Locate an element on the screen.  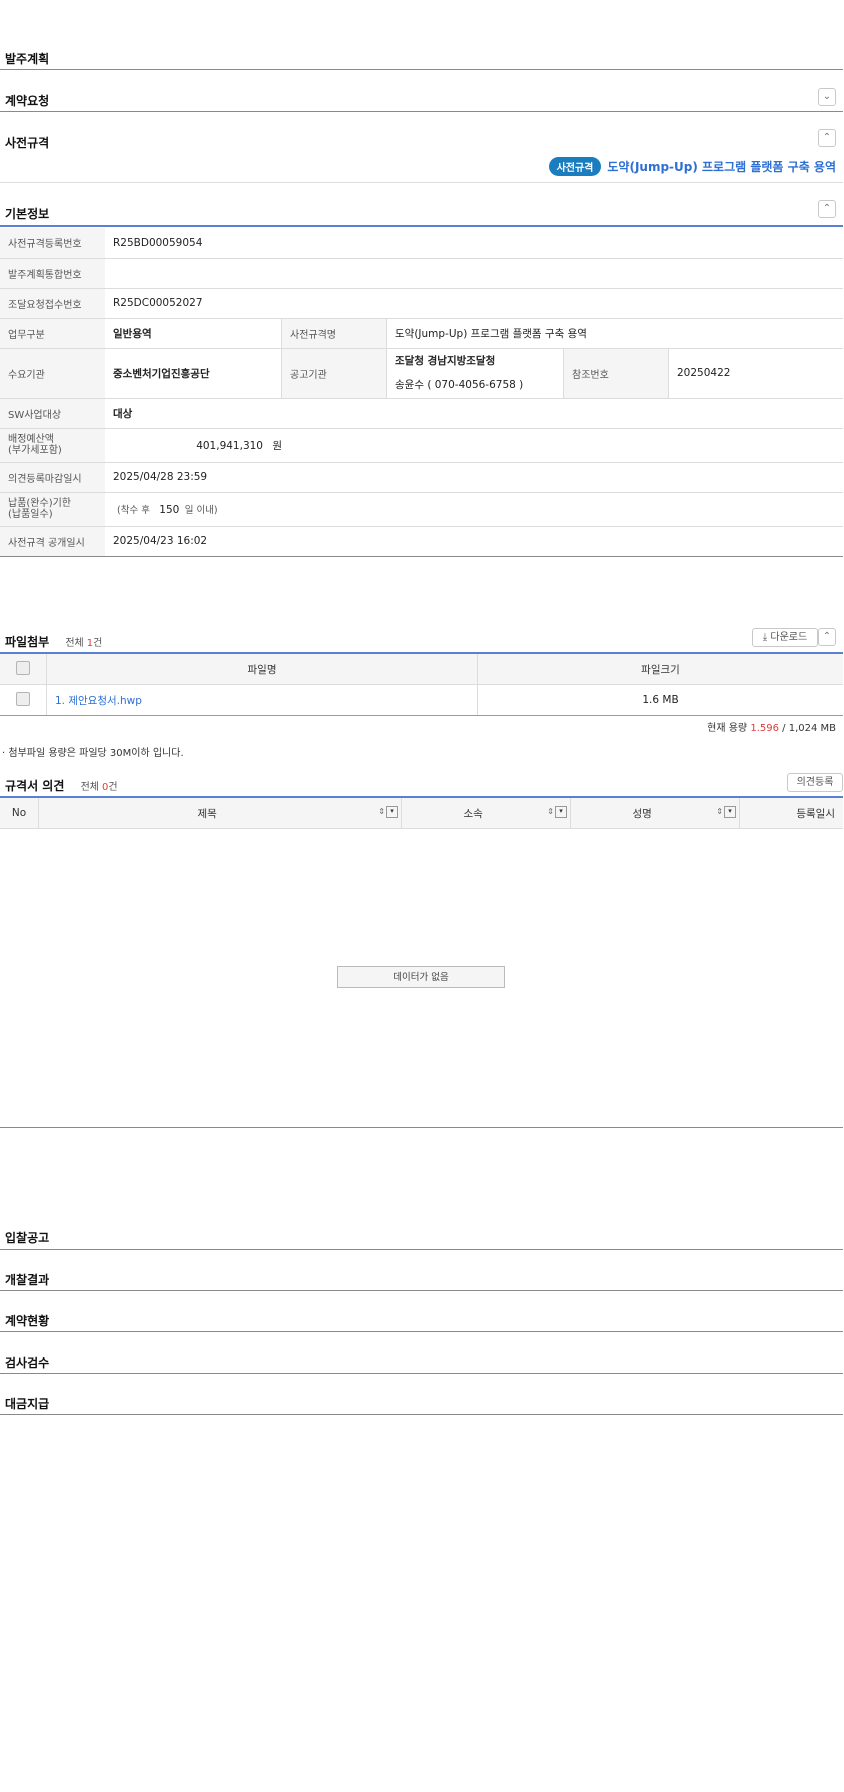
section-title-bid-notice: 입찰공고 is located at coordinates (27, 1237).